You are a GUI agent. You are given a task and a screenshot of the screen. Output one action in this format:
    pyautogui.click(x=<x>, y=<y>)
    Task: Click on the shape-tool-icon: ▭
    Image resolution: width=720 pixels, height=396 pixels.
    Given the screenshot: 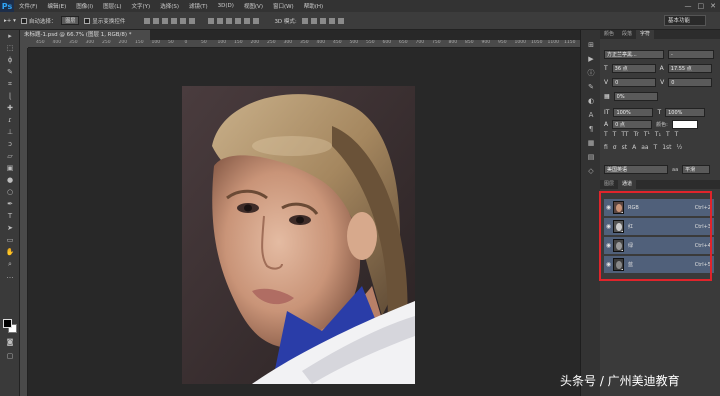 What is the action you would take?
    pyautogui.click(x=10, y=240)
    